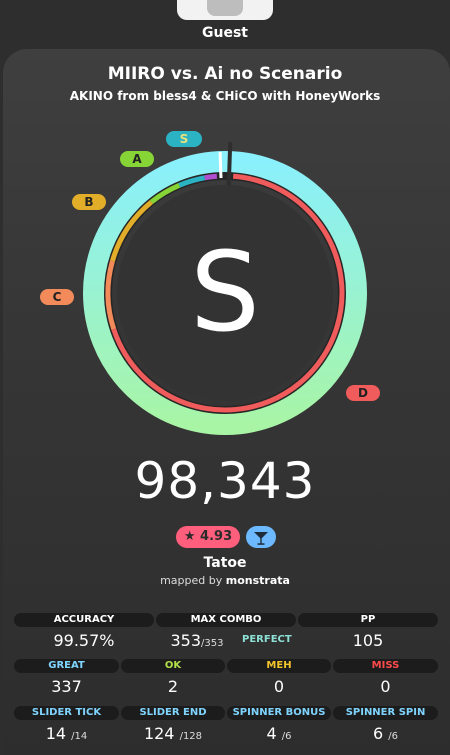 The width and height of the screenshot is (450, 755). Describe the element at coordinates (84, 620) in the screenshot. I see `stat-accuracy-label: ACCURACY` at that location.